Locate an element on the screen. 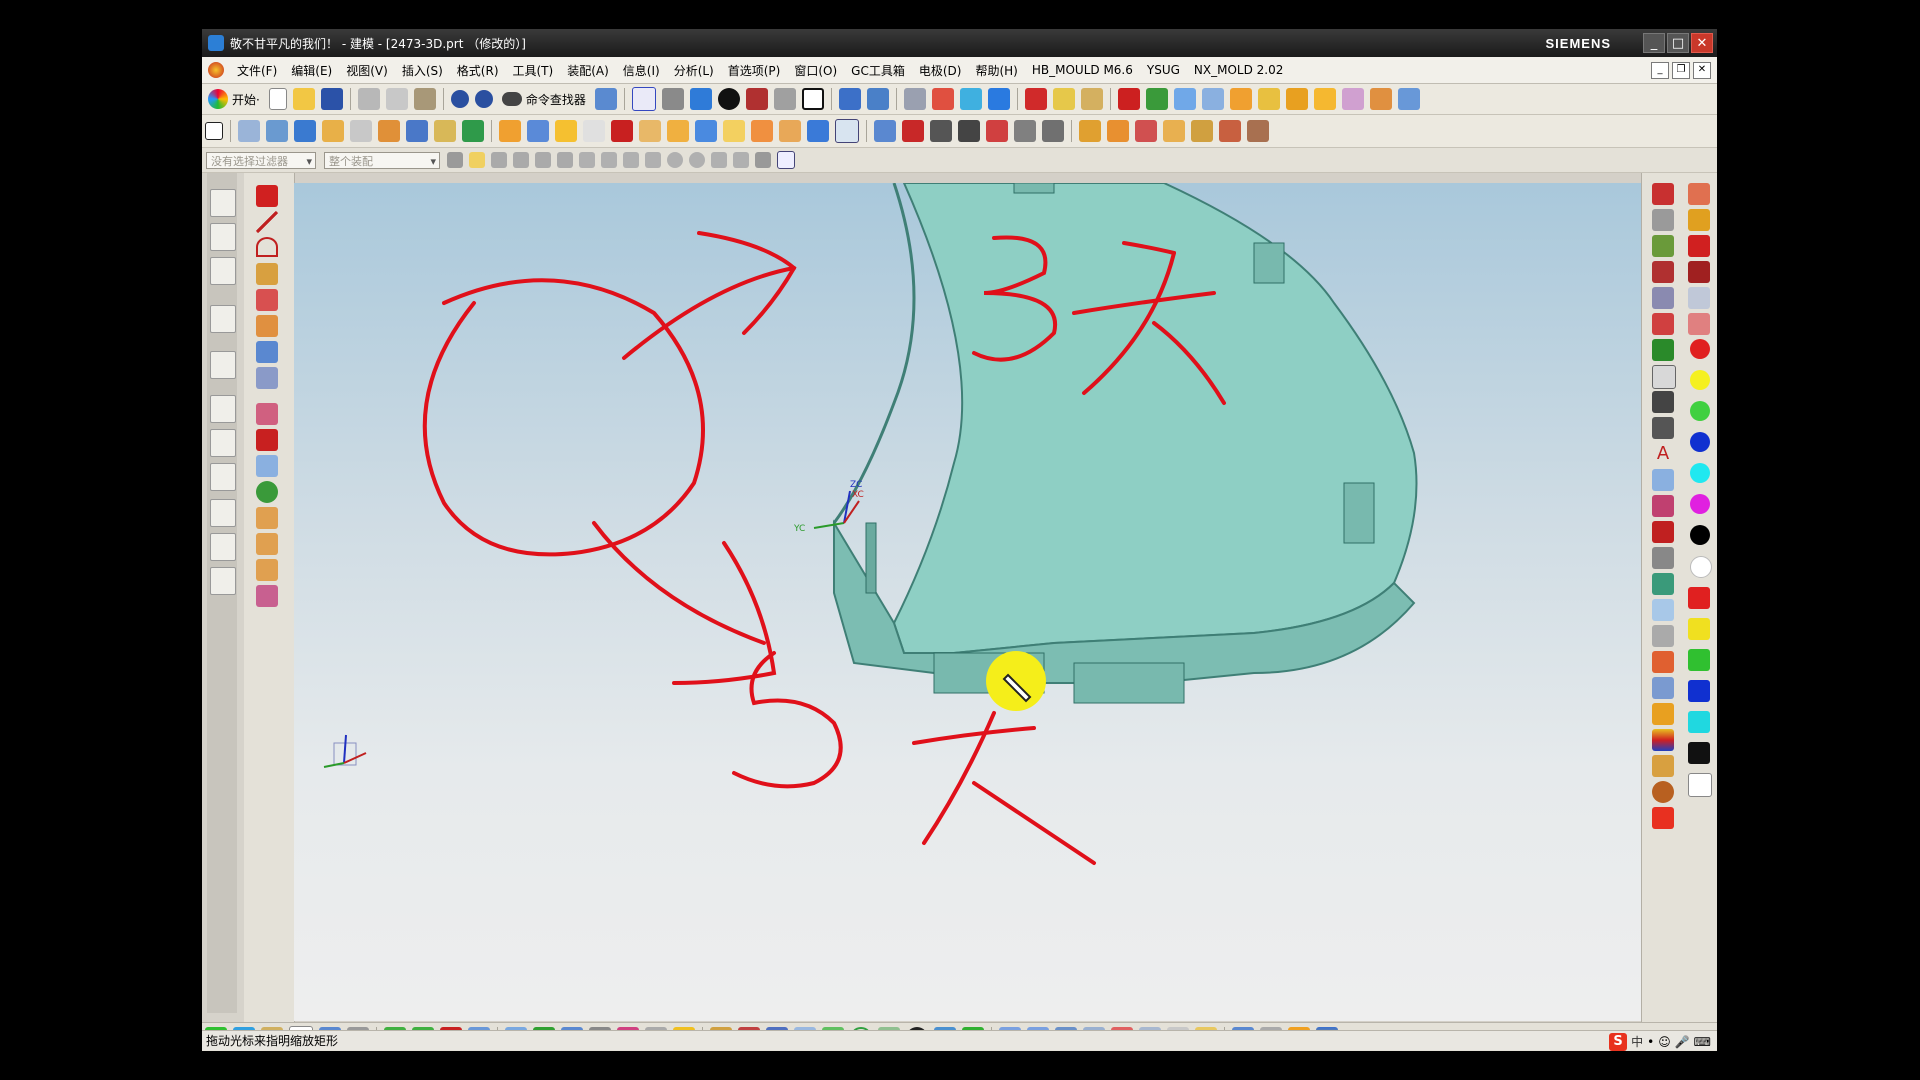  multi-color-wedge-icon is located at coordinates (1663, 740).